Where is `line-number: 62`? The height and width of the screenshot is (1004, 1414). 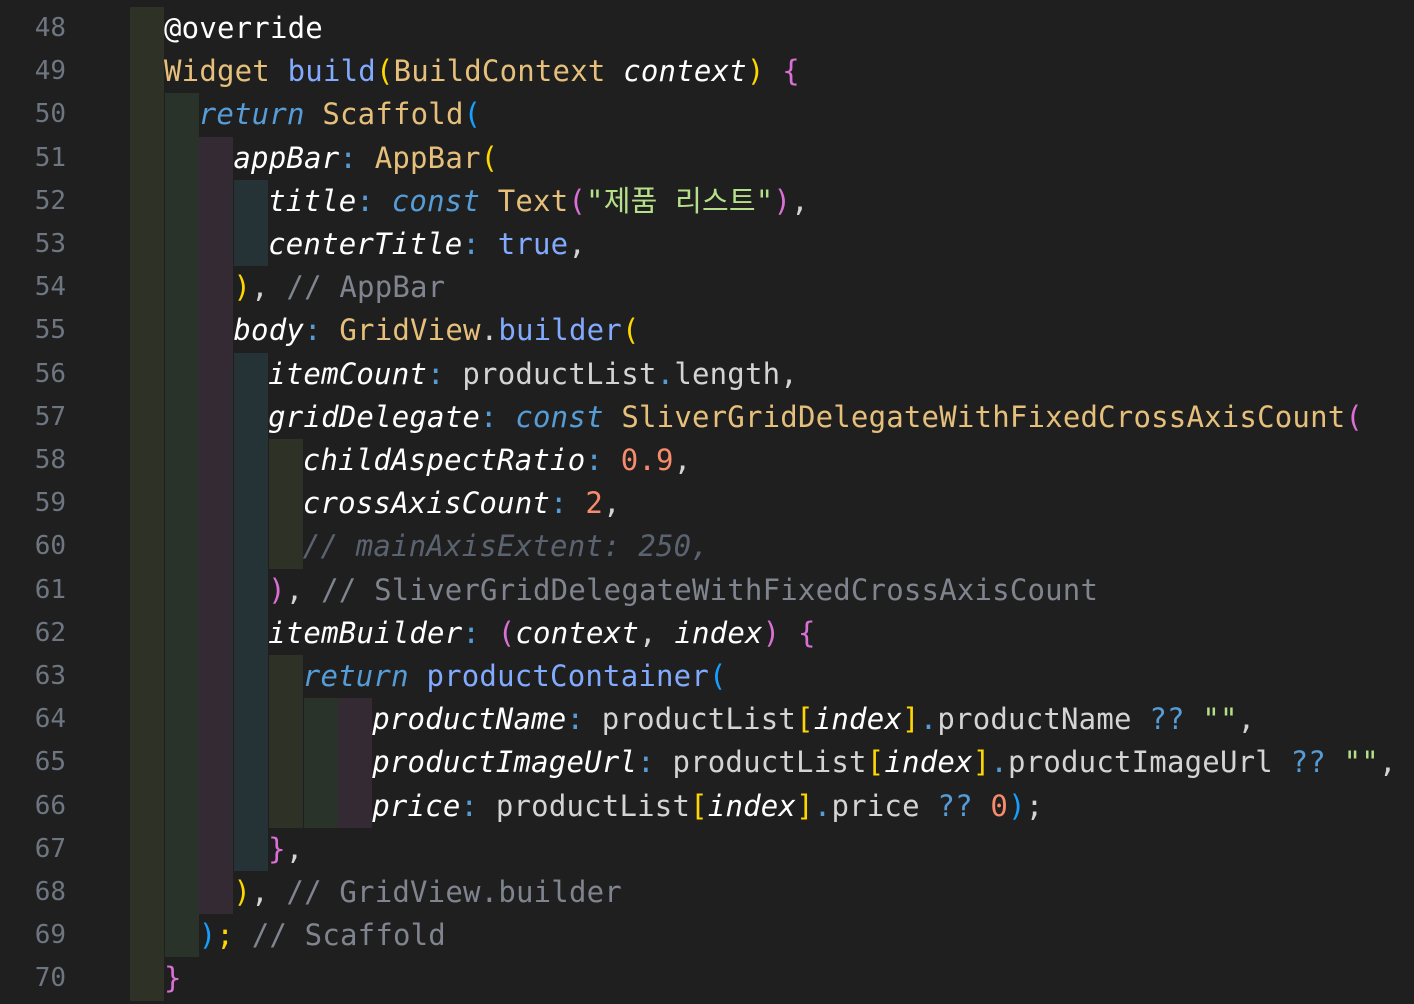
line-number: 62 is located at coordinates (50, 632).